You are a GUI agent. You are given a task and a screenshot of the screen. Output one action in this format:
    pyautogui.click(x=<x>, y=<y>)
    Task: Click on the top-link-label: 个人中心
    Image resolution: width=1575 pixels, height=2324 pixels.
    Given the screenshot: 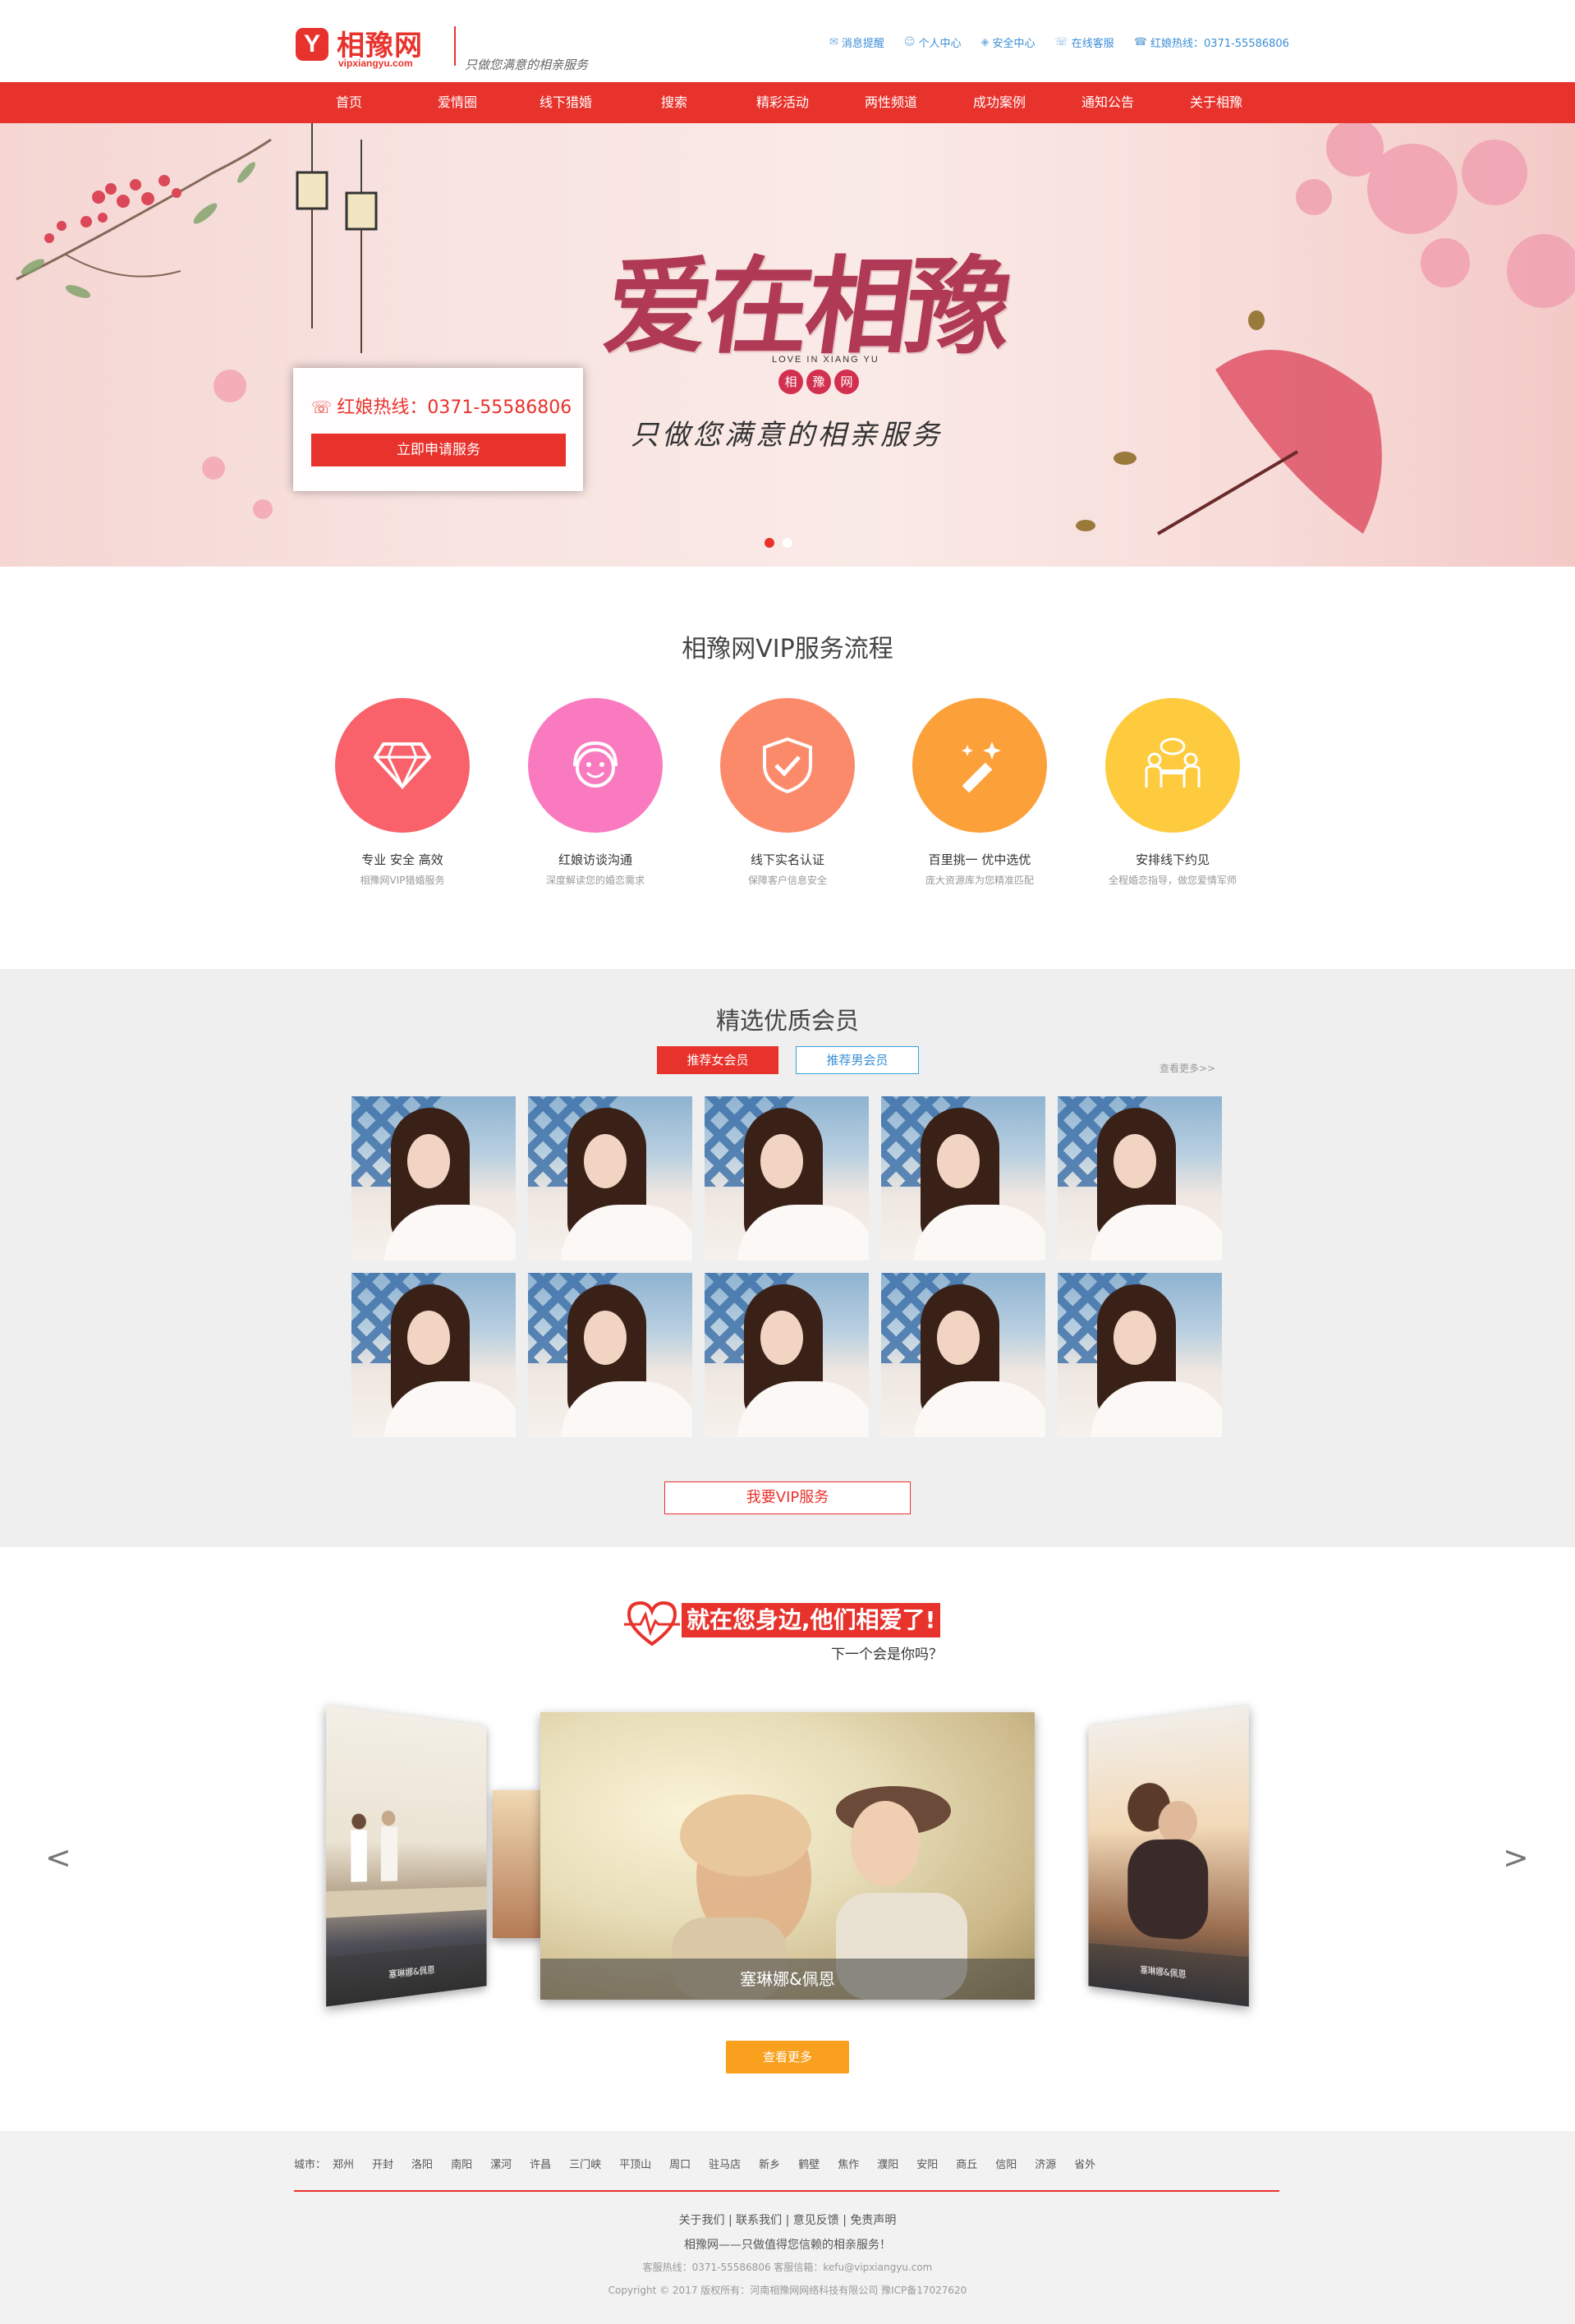 What is the action you would take?
    pyautogui.click(x=940, y=44)
    